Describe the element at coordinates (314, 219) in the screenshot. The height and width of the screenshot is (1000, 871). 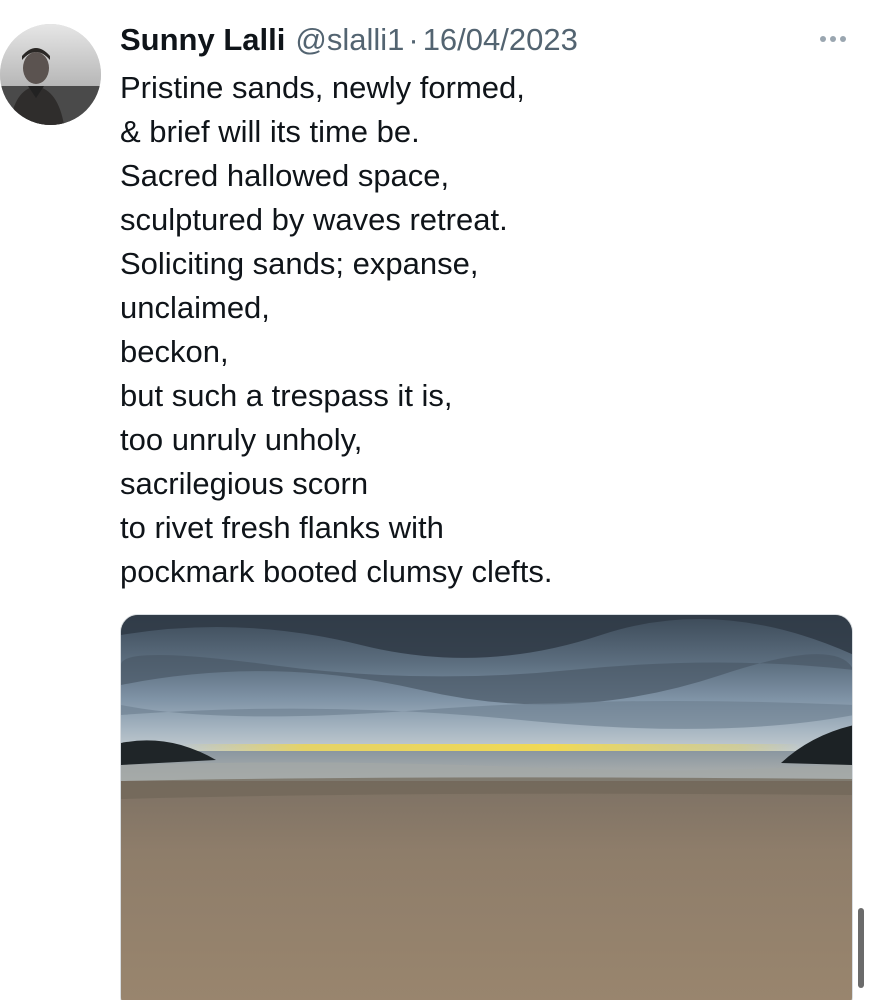
I see `post-text-line: sculptured by waves retreat.` at that location.